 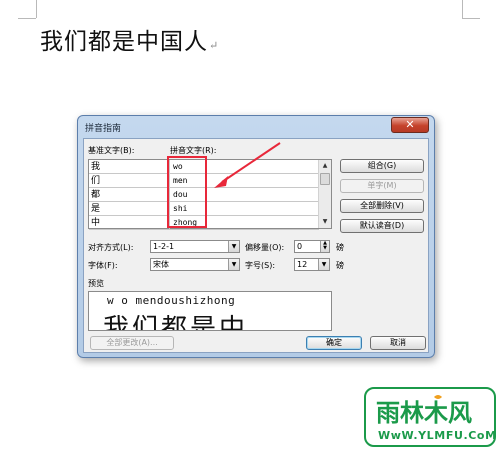 I want to click on watermark-name: 雨林木风, so click(x=424, y=413).